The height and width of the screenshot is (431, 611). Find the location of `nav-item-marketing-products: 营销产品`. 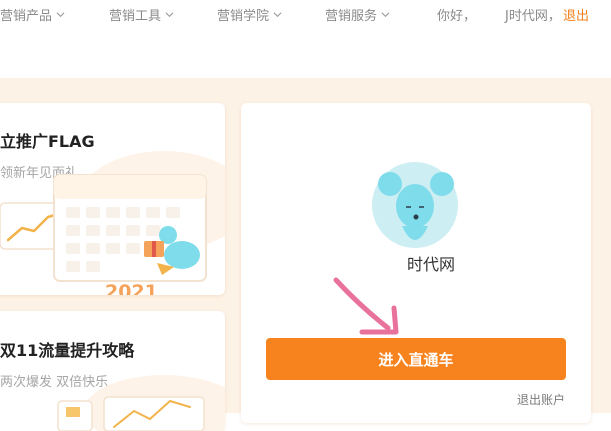

nav-item-marketing-products: 营销产品 is located at coordinates (32, 14).